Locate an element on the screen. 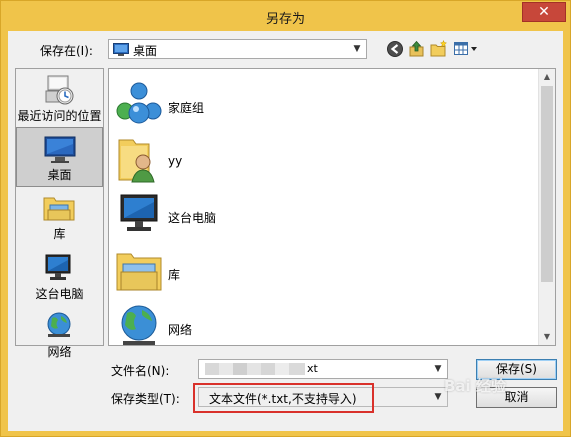 The image size is (571, 437). save-in-value: 桌面 is located at coordinates (145, 51).